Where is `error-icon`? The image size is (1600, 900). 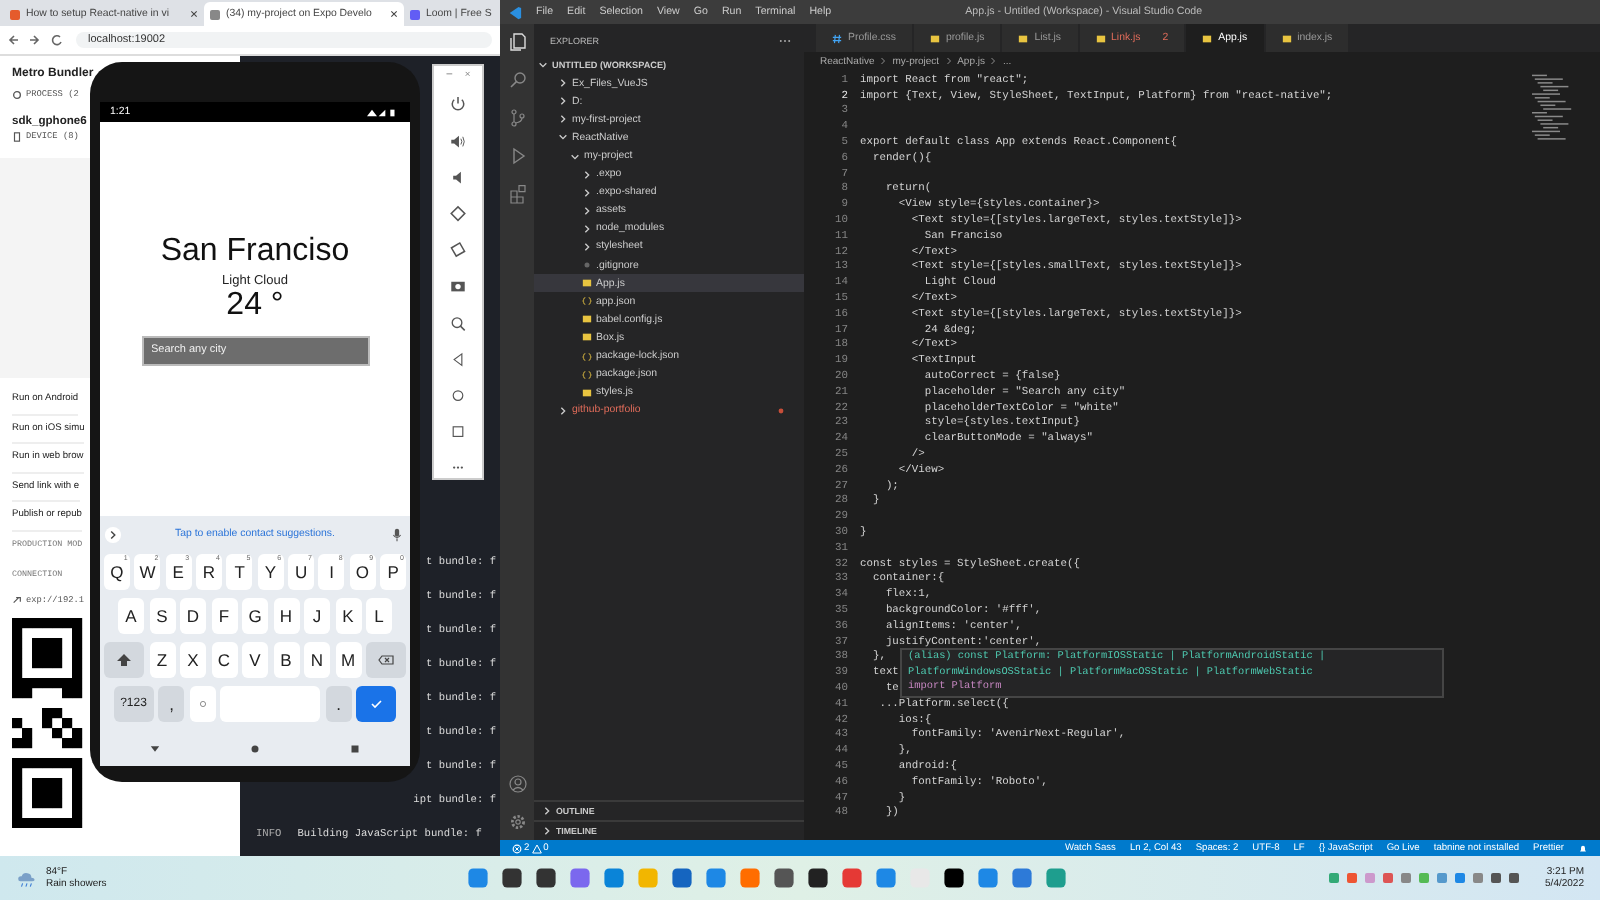 error-icon is located at coordinates (517, 848).